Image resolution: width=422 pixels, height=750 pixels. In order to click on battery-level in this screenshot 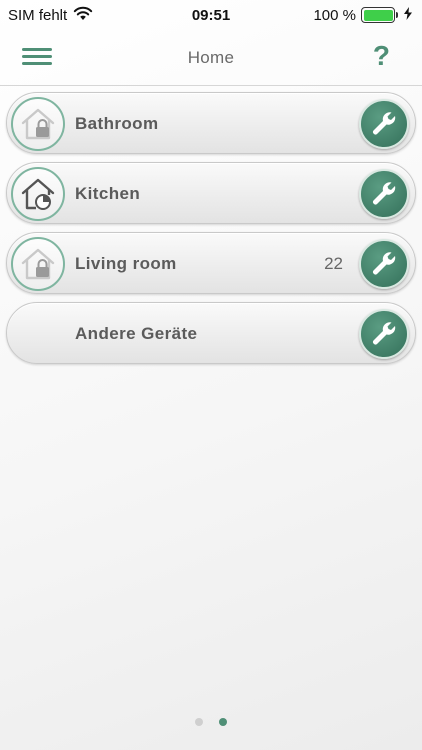, I will do `click(378, 15)`.